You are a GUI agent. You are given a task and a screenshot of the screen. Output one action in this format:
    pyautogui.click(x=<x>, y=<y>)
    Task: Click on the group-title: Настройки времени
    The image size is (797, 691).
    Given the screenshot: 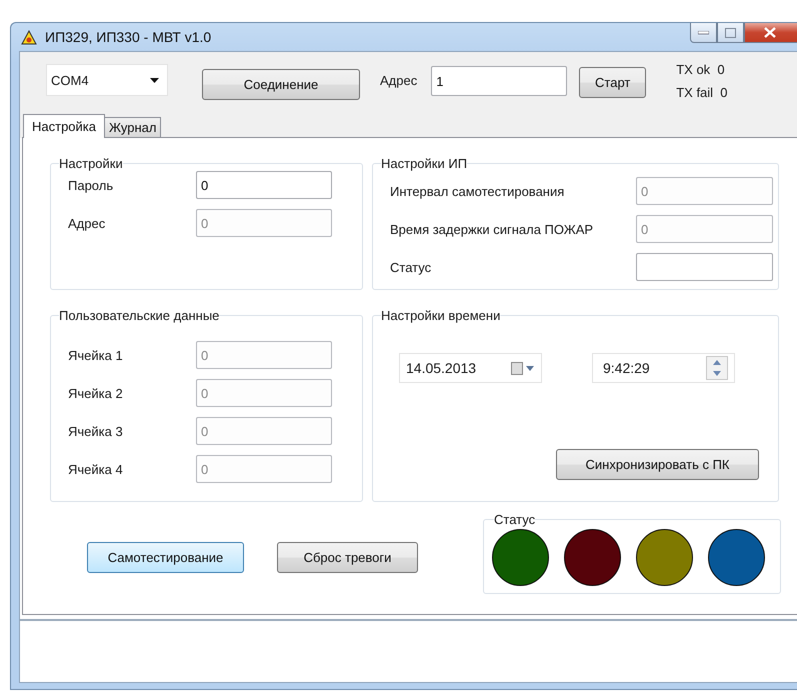 What is the action you would take?
    pyautogui.click(x=440, y=315)
    